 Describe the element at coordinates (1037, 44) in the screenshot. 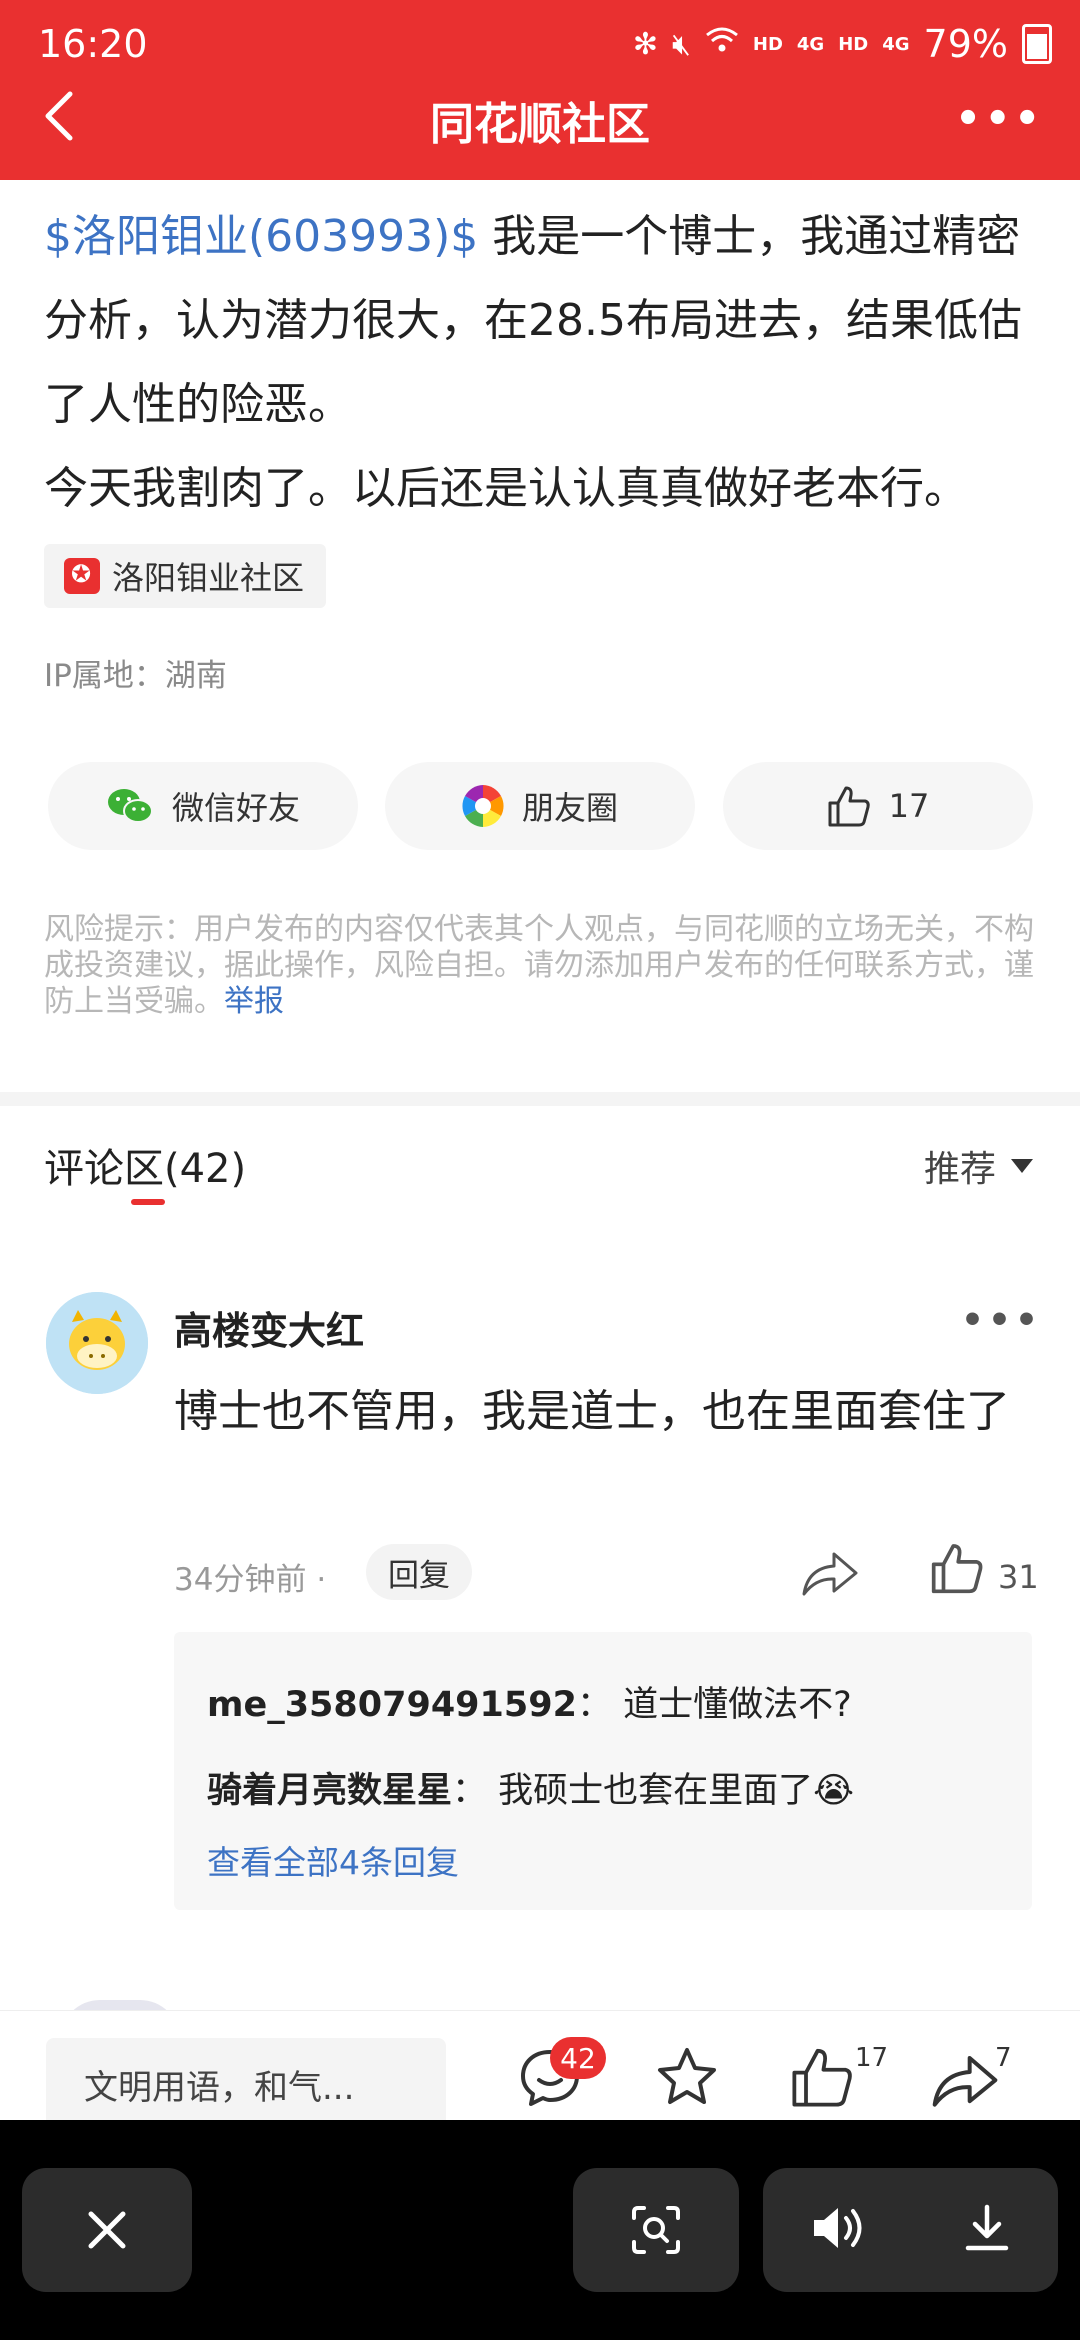

I see `battery-icon` at that location.